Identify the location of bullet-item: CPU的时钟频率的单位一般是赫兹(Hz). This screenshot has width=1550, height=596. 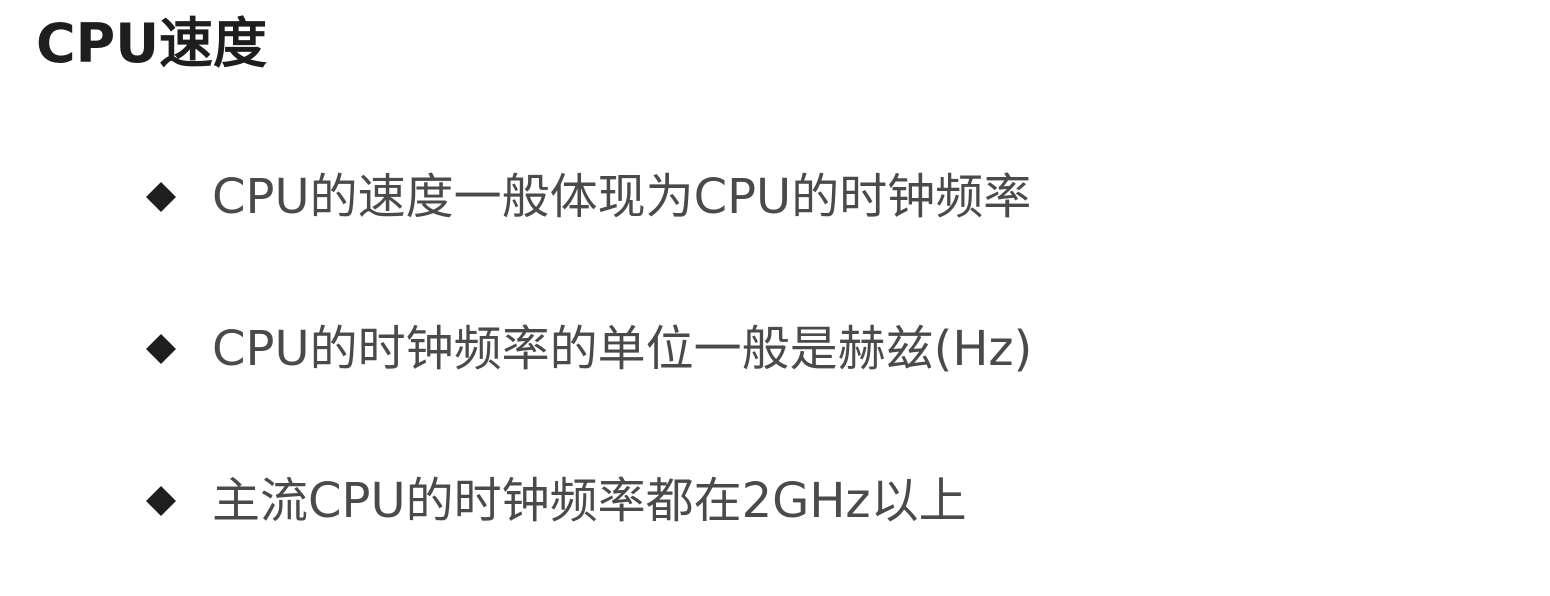
(589, 349).